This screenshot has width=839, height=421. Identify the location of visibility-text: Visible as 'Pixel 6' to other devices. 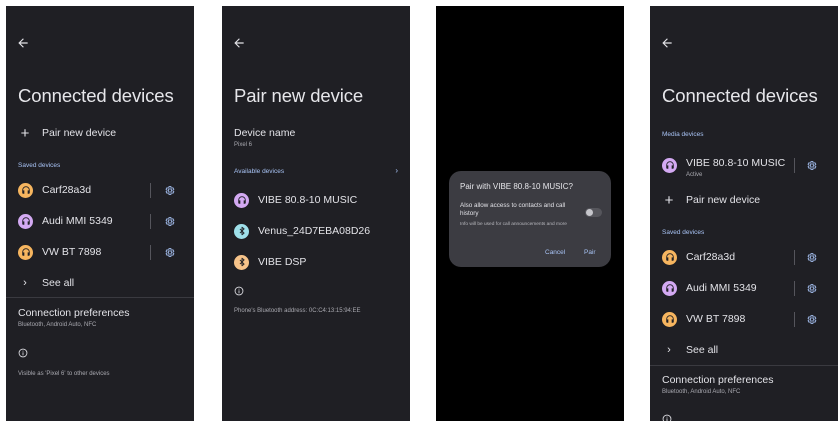
(64, 374).